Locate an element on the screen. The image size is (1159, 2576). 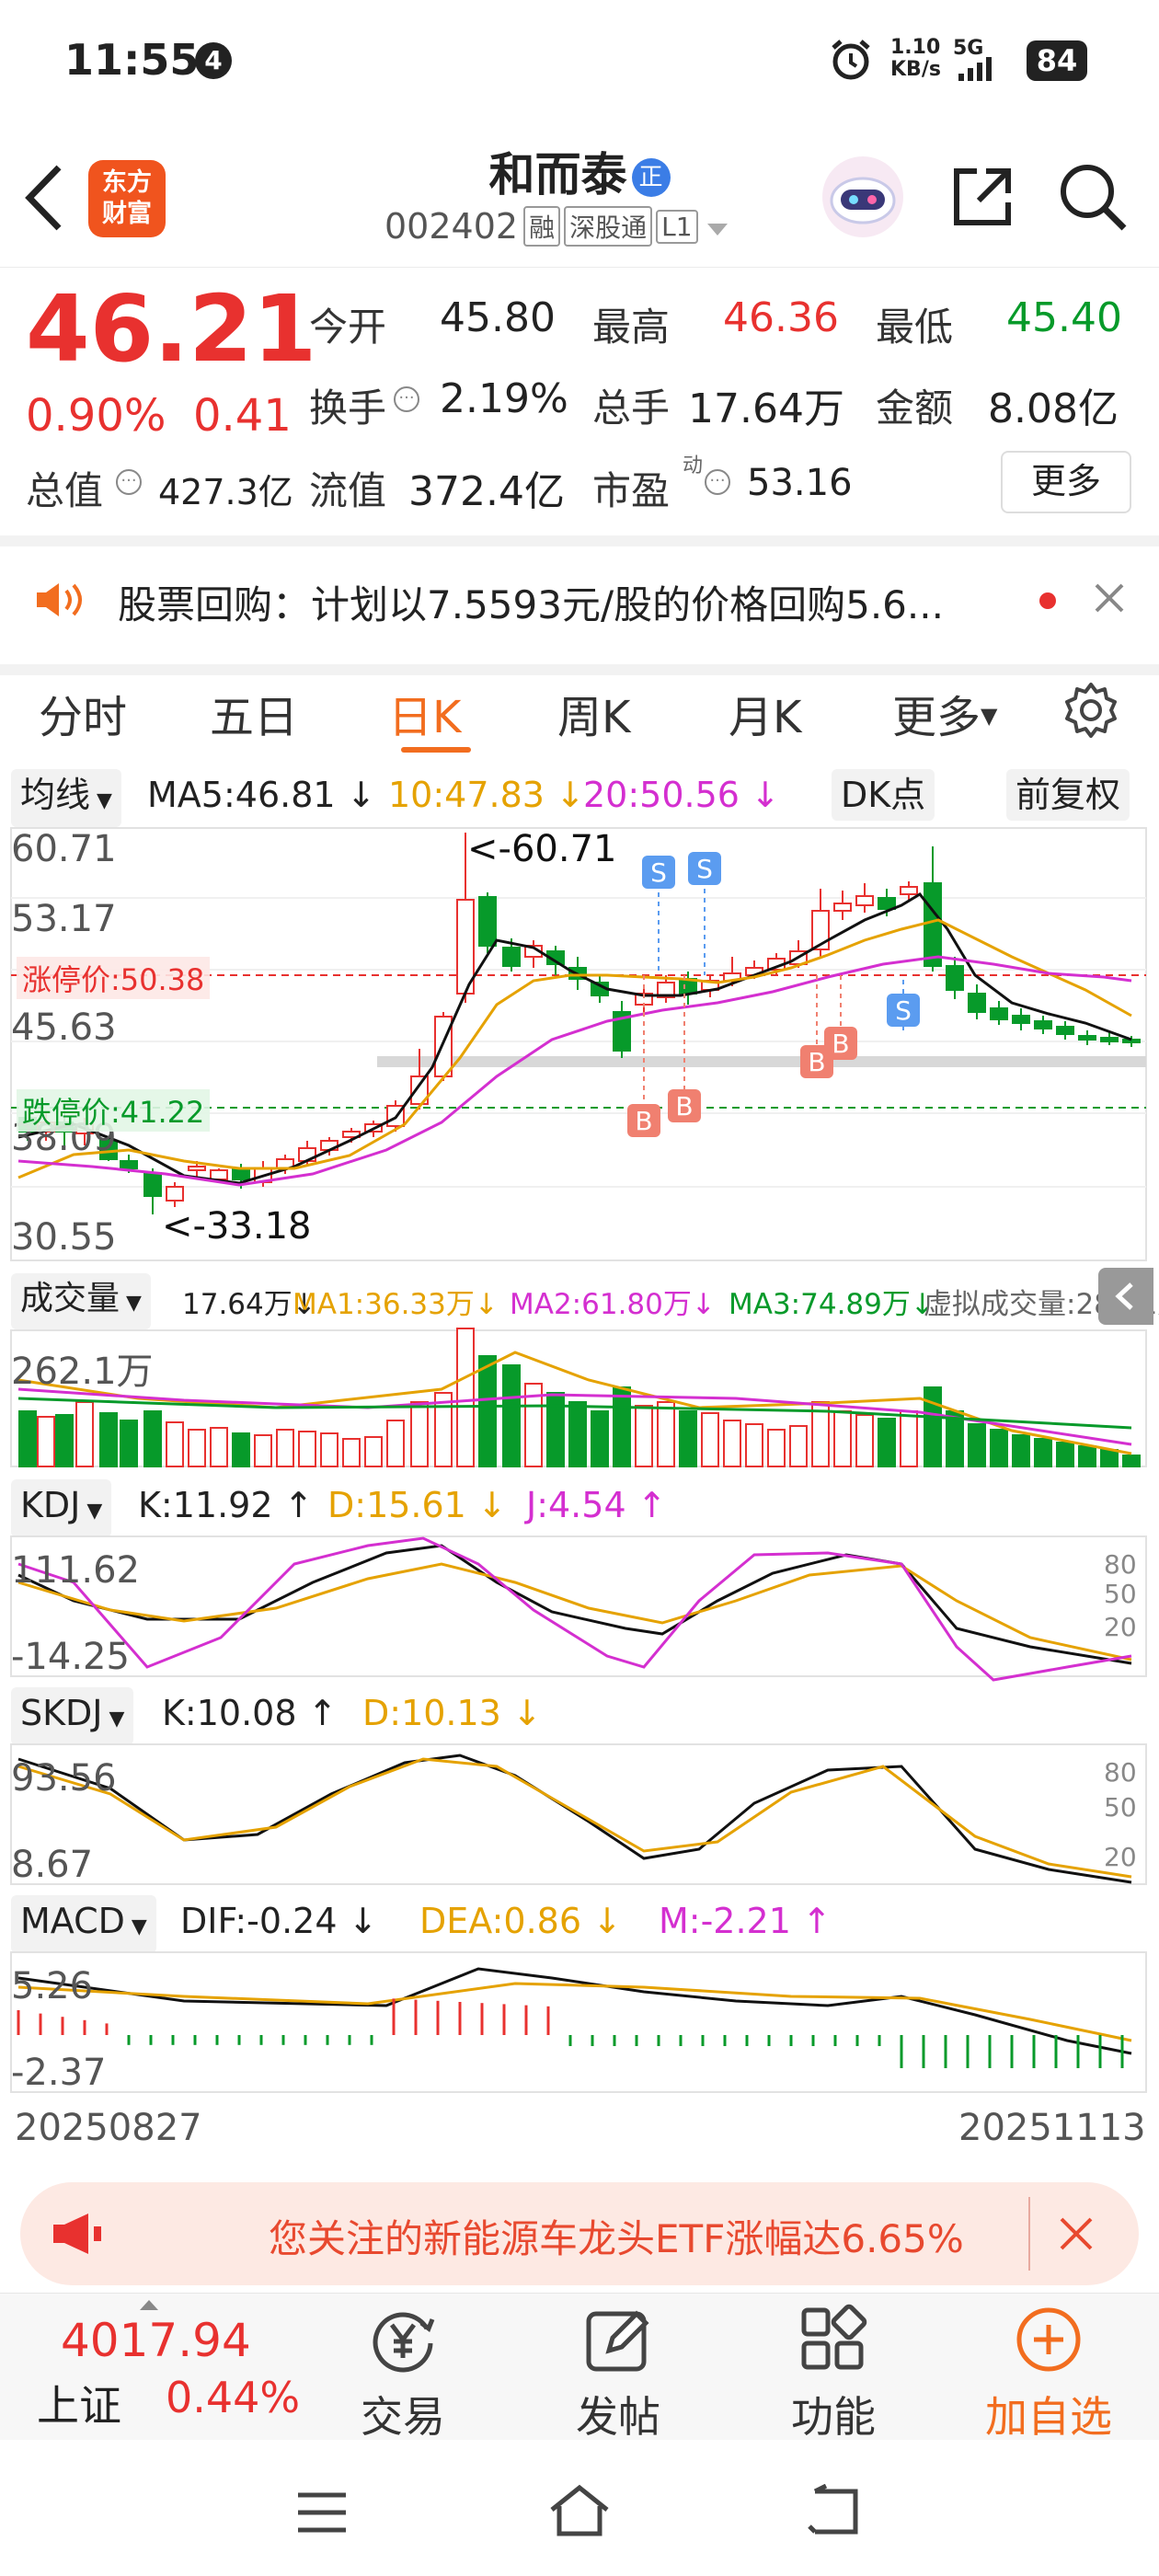
price-axis-2: 53.17 is located at coordinates (64, 919).